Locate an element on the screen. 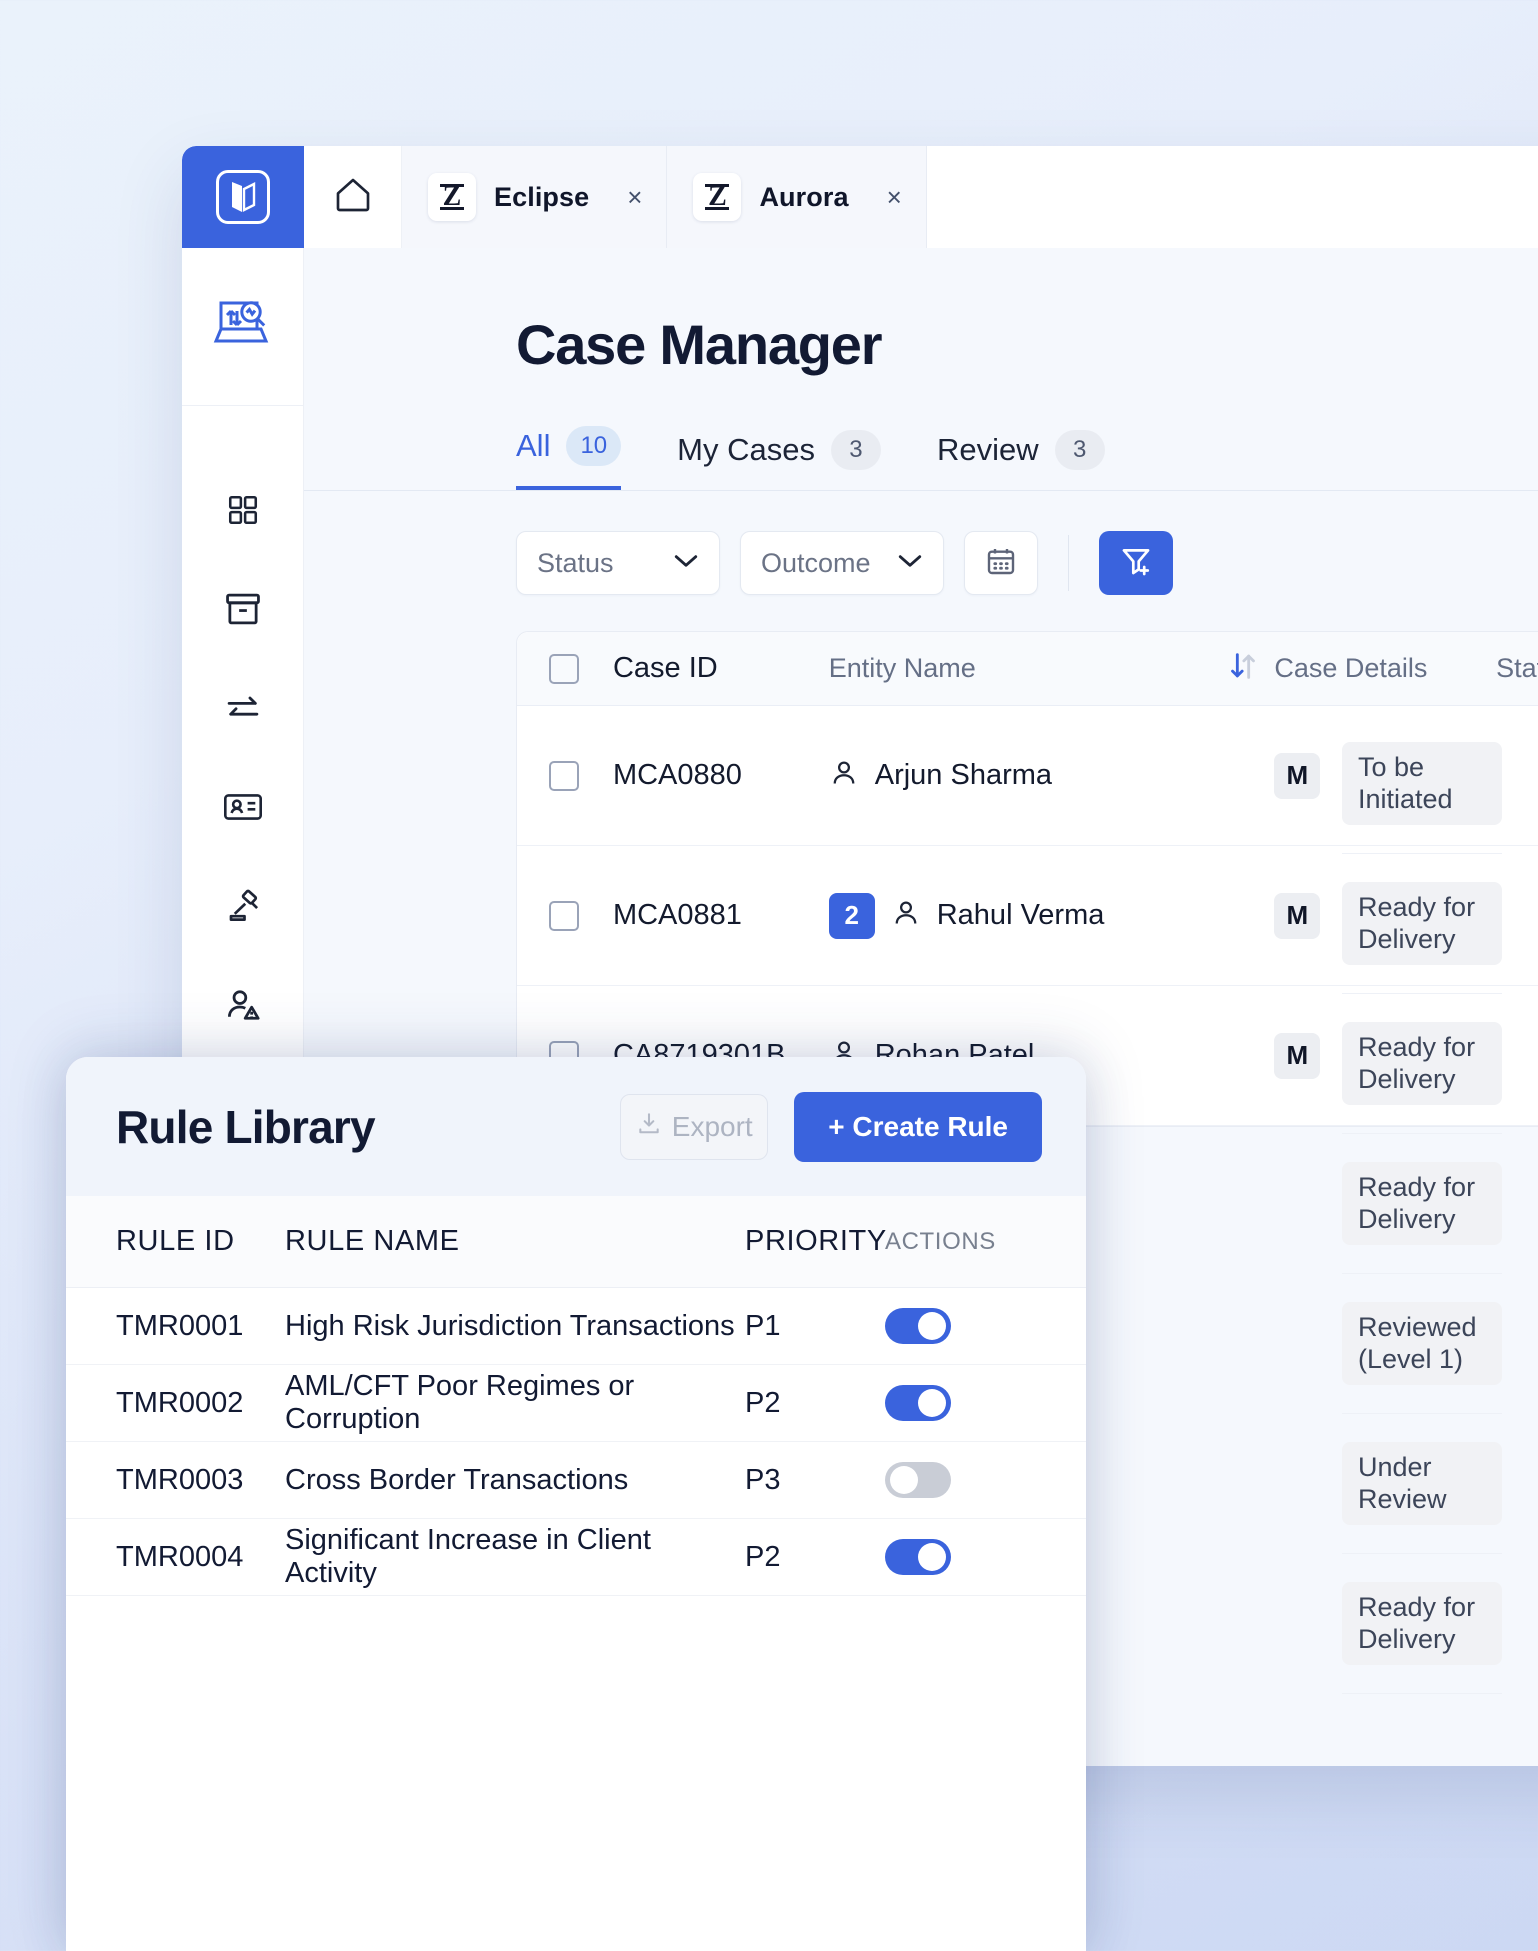 This screenshot has height=1951, width=1538. sidebar-item-dashboard is located at coordinates (243, 512).